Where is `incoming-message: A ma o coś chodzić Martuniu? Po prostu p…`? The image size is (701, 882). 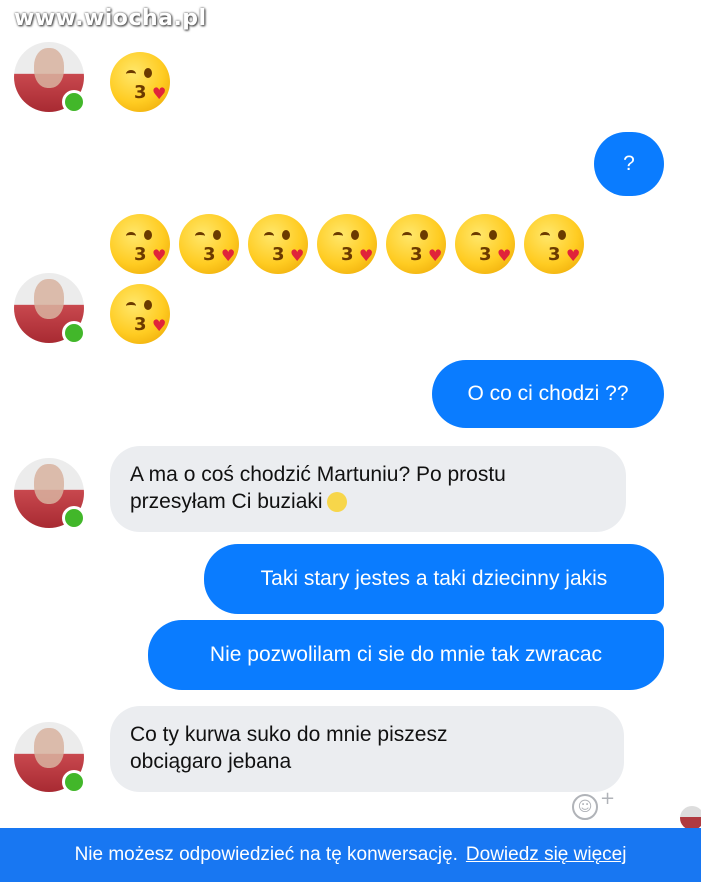
incoming-message: A ma o coś chodzić Martuniu? Po prostu p… is located at coordinates (368, 489).